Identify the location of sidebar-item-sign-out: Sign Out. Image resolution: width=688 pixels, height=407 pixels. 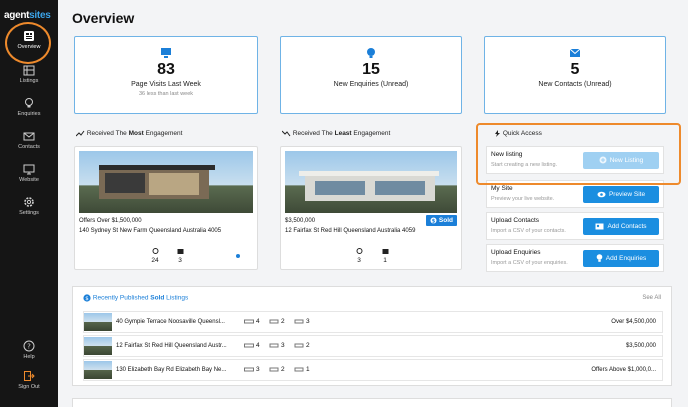
(29, 380).